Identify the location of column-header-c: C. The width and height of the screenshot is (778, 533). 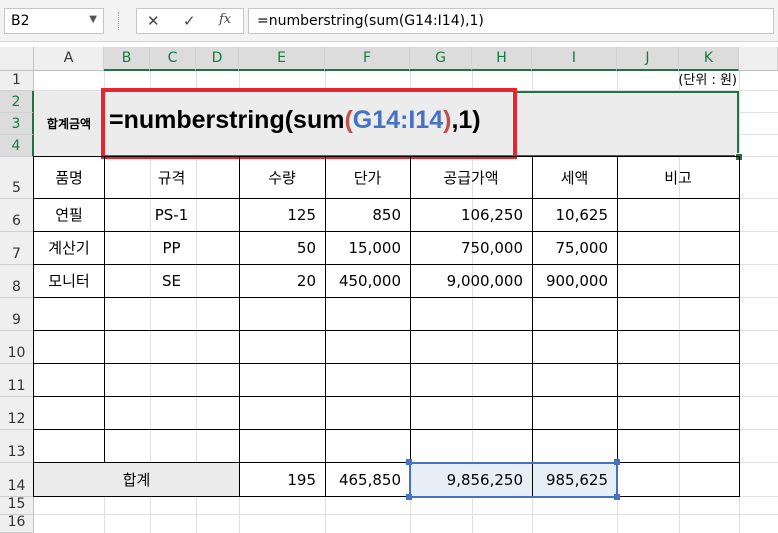
(173, 59).